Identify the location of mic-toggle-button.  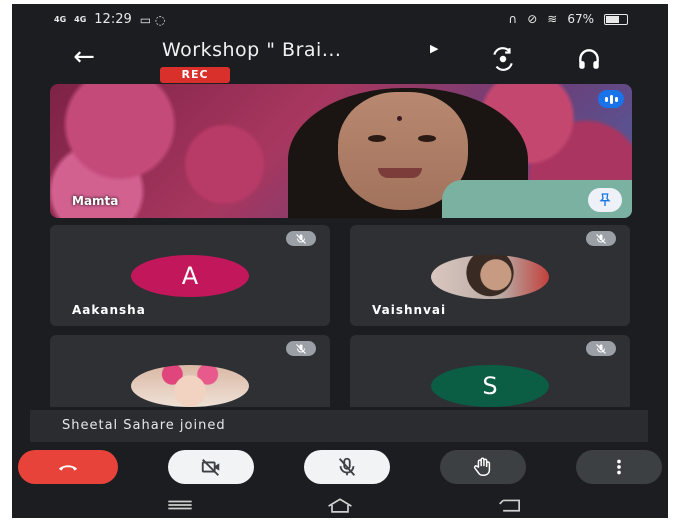
(347, 467).